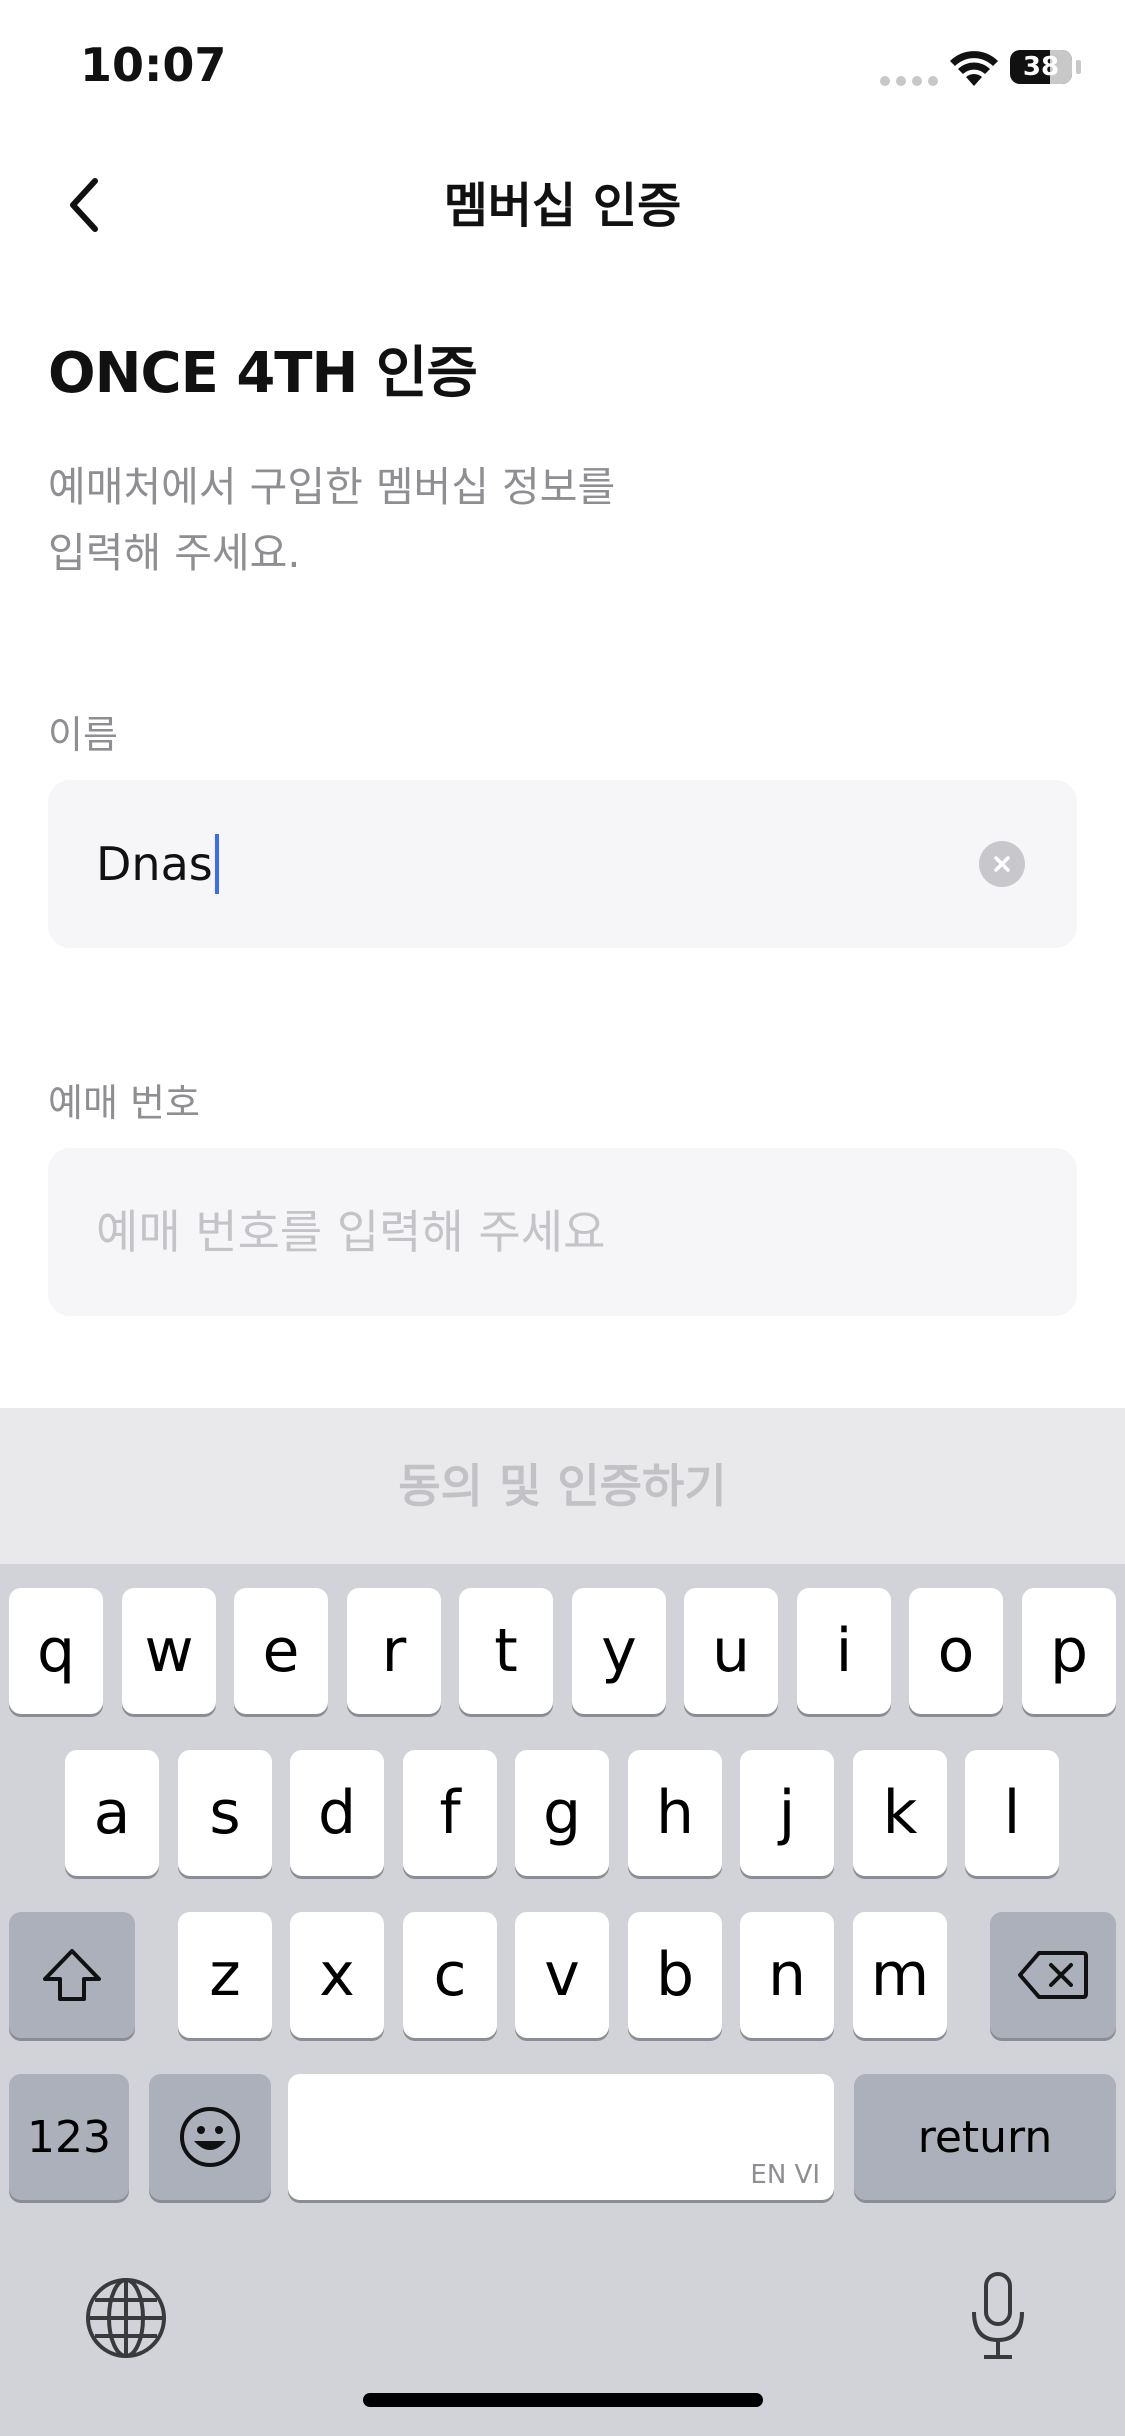  What do you see at coordinates (974, 68) in the screenshot?
I see `wifi-icon` at bounding box center [974, 68].